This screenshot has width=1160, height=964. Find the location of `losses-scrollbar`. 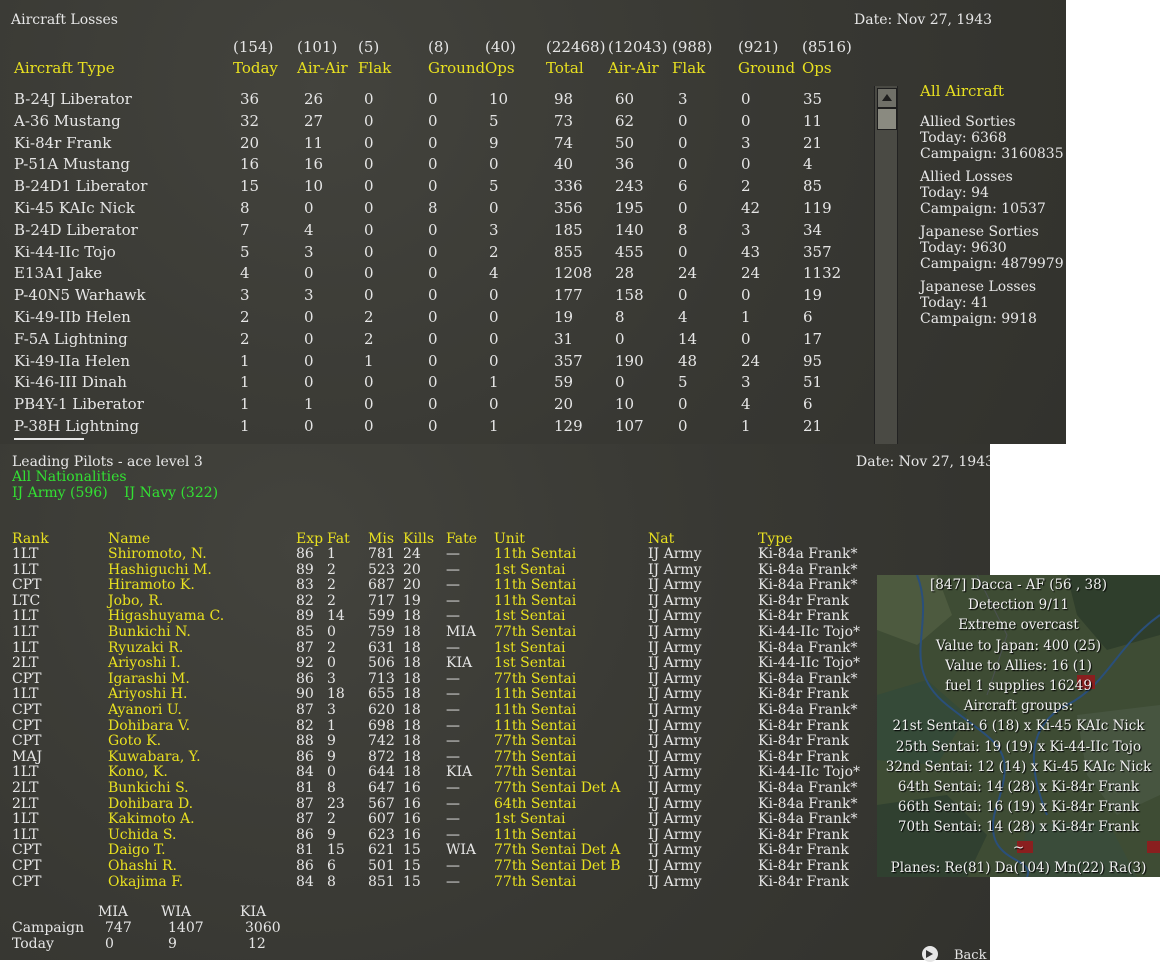

losses-scrollbar is located at coordinates (886, 265).